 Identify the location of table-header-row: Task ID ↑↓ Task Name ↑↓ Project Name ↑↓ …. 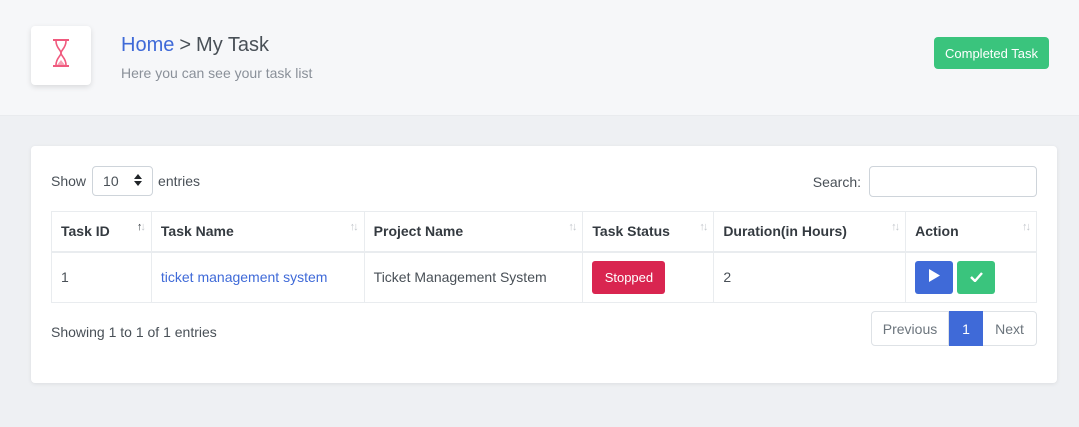
(544, 232).